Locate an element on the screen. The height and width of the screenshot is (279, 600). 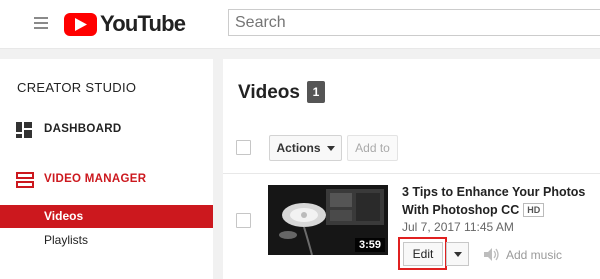
sidebar-subitem-videos: Videos is located at coordinates (106, 216).